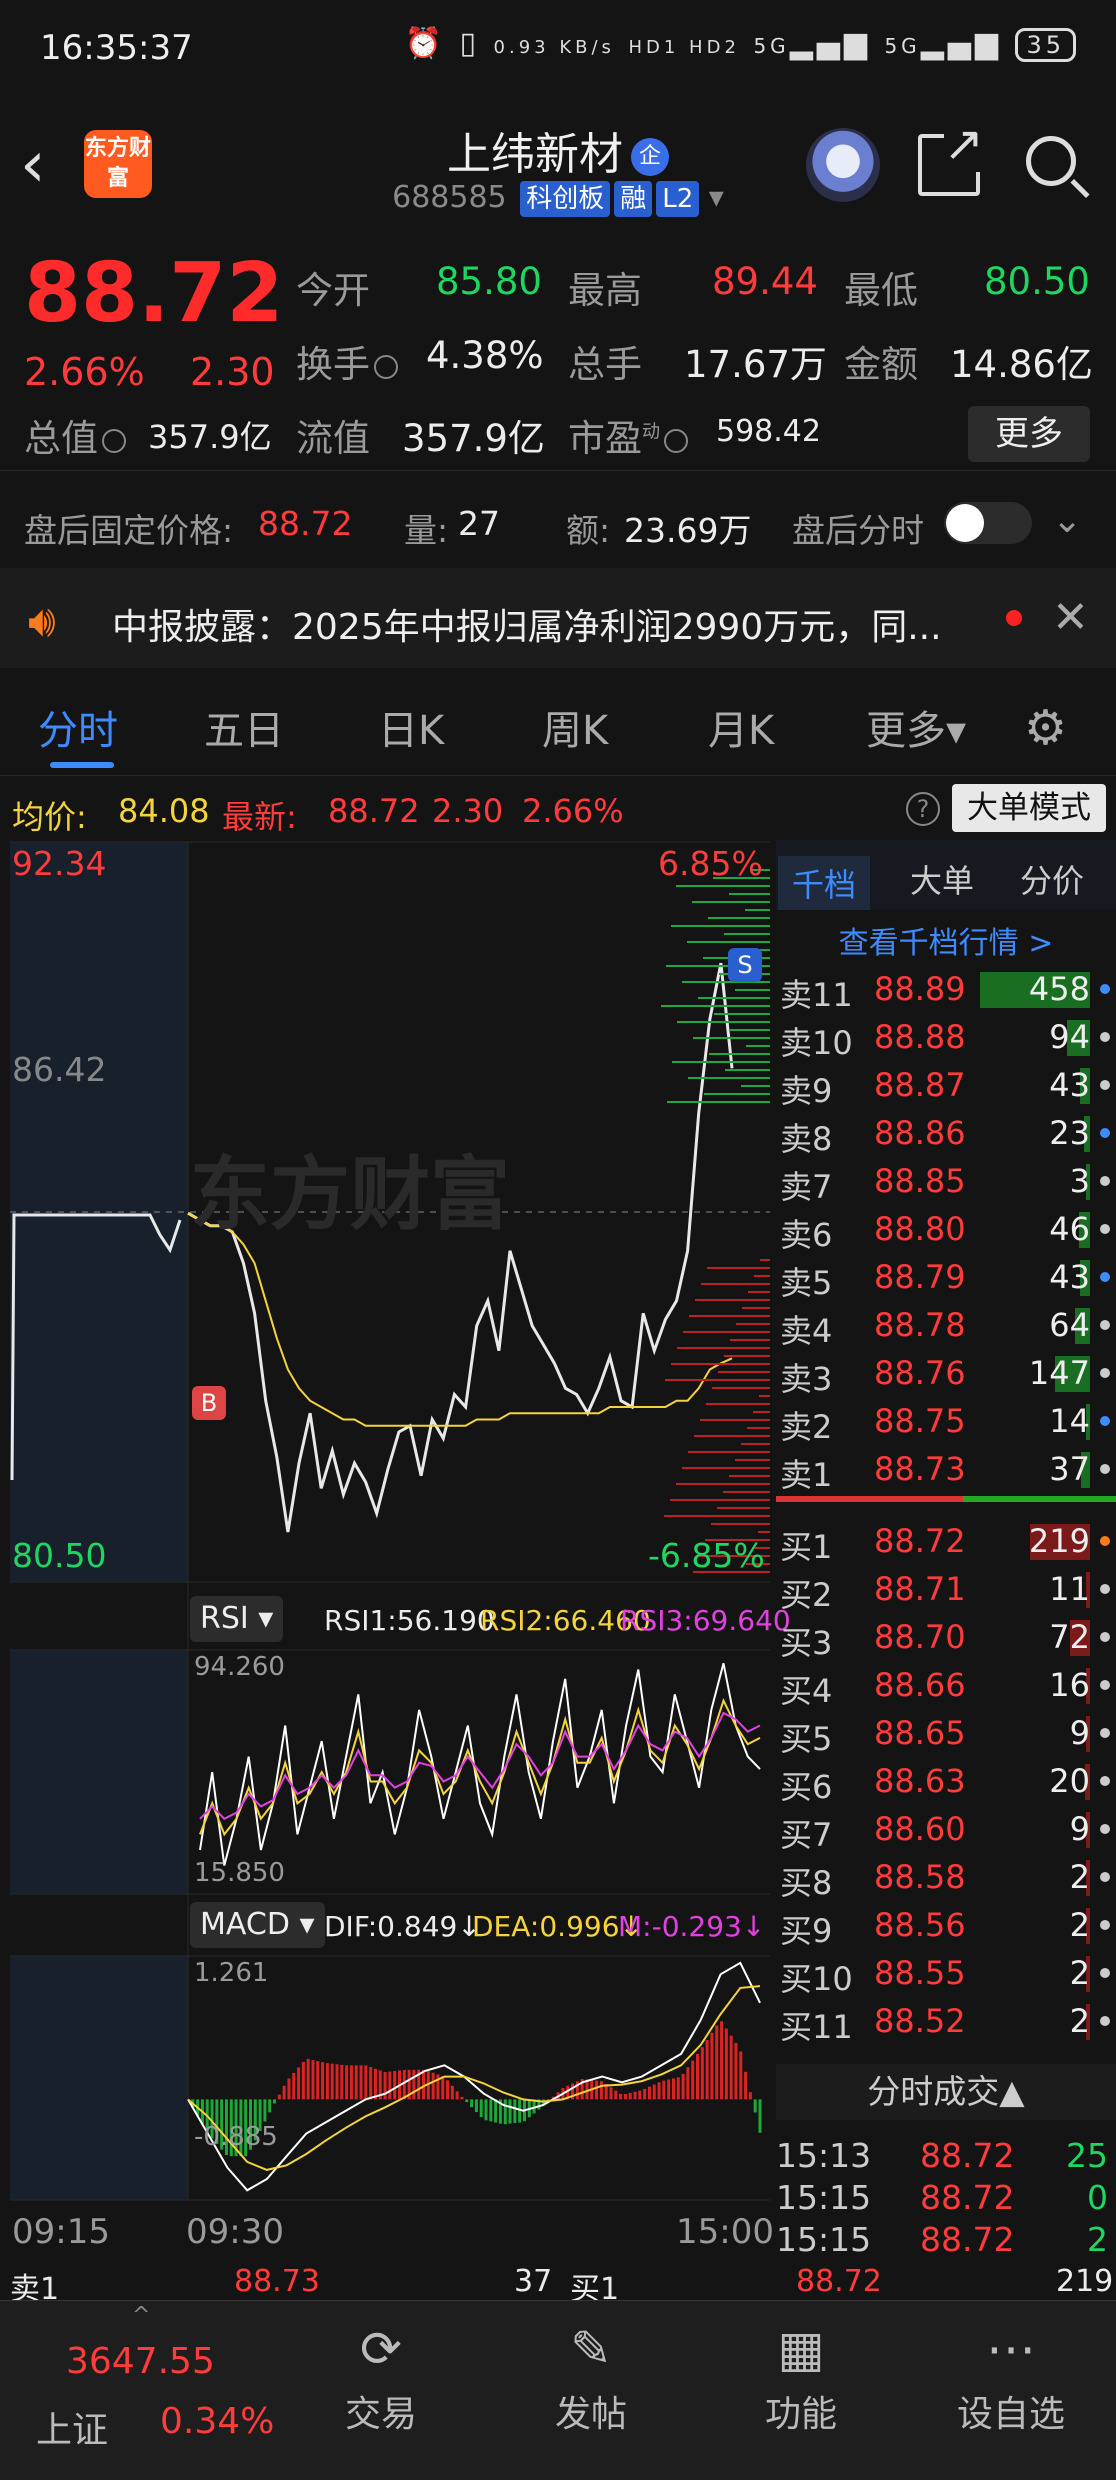 Image resolution: width=1116 pixels, height=2480 pixels. Describe the element at coordinates (1011, 2390) in the screenshot. I see `nav-add-watchlist: ⋯ 设自选` at that location.